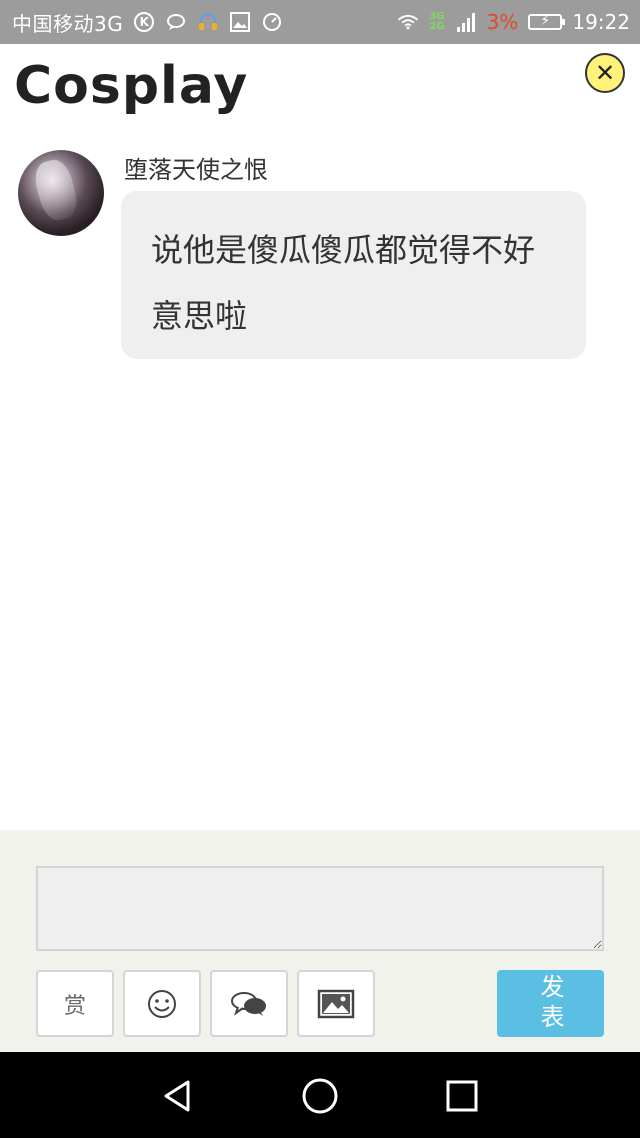 The width and height of the screenshot is (640, 1138). Describe the element at coordinates (320, 22) in the screenshot. I see `status-bar: 中国移动3G K 3G 2G 3% ⚡ 19:22` at that location.